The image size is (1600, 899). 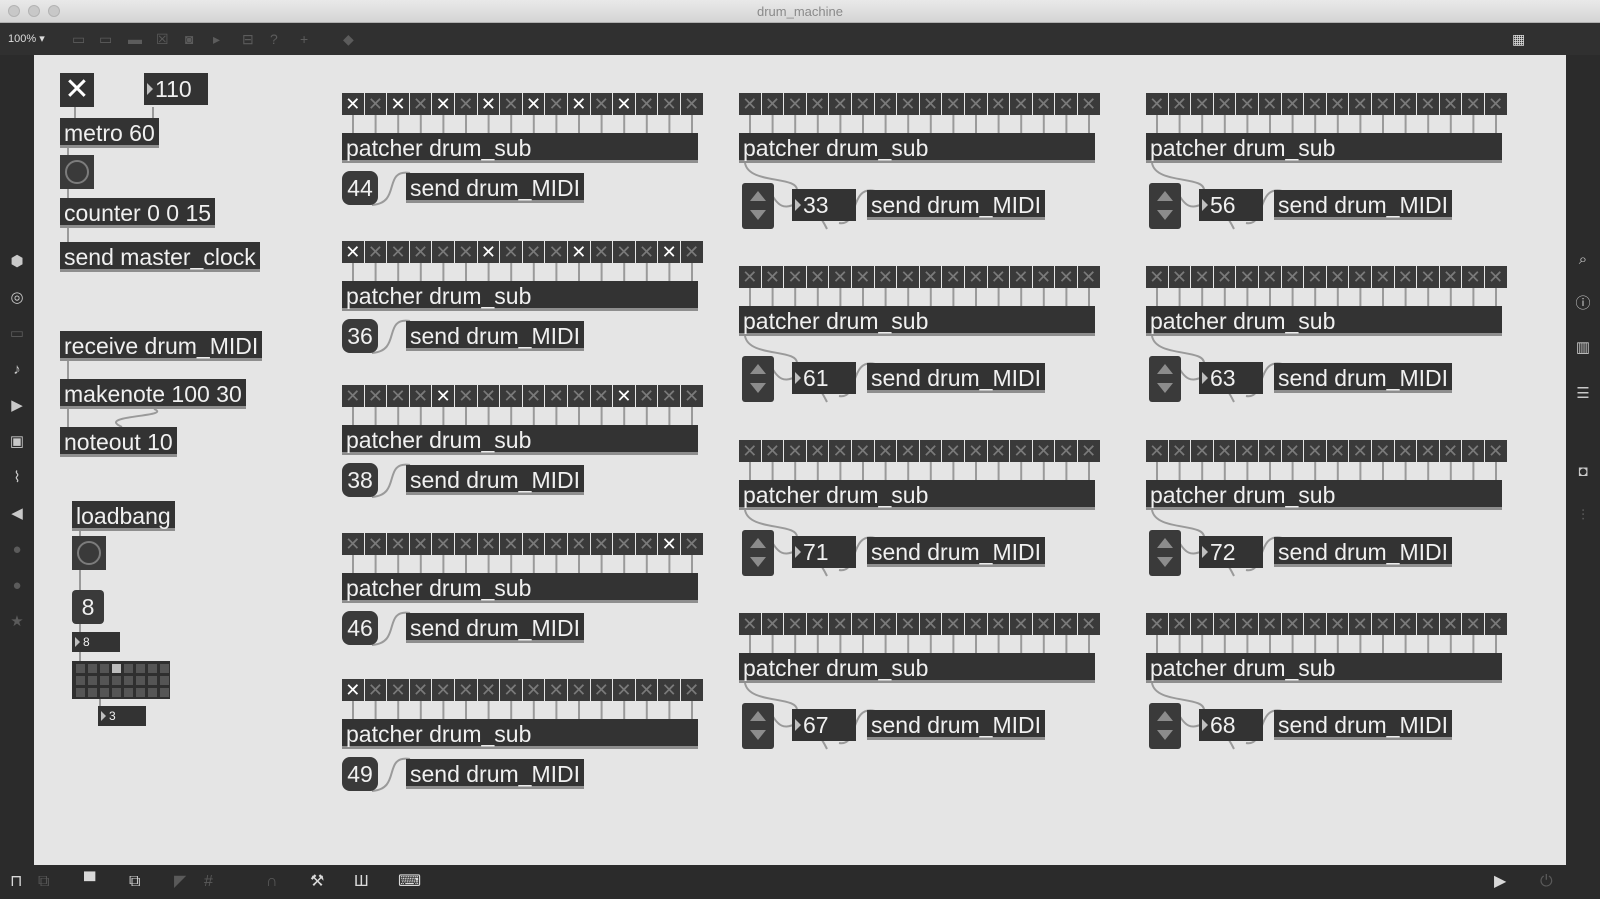 I want to click on mixer-icon: ⫶, so click(x=1583, y=516).